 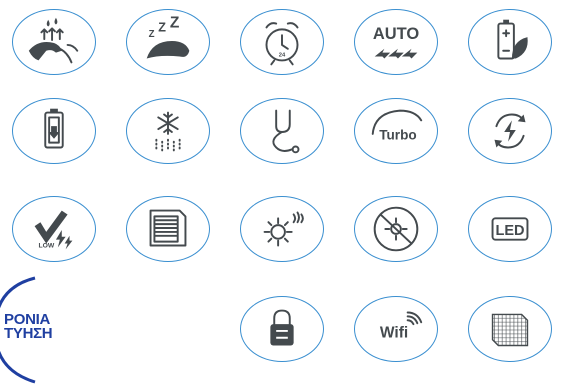 I want to click on wifi-icon: Wifi, so click(x=401, y=326).